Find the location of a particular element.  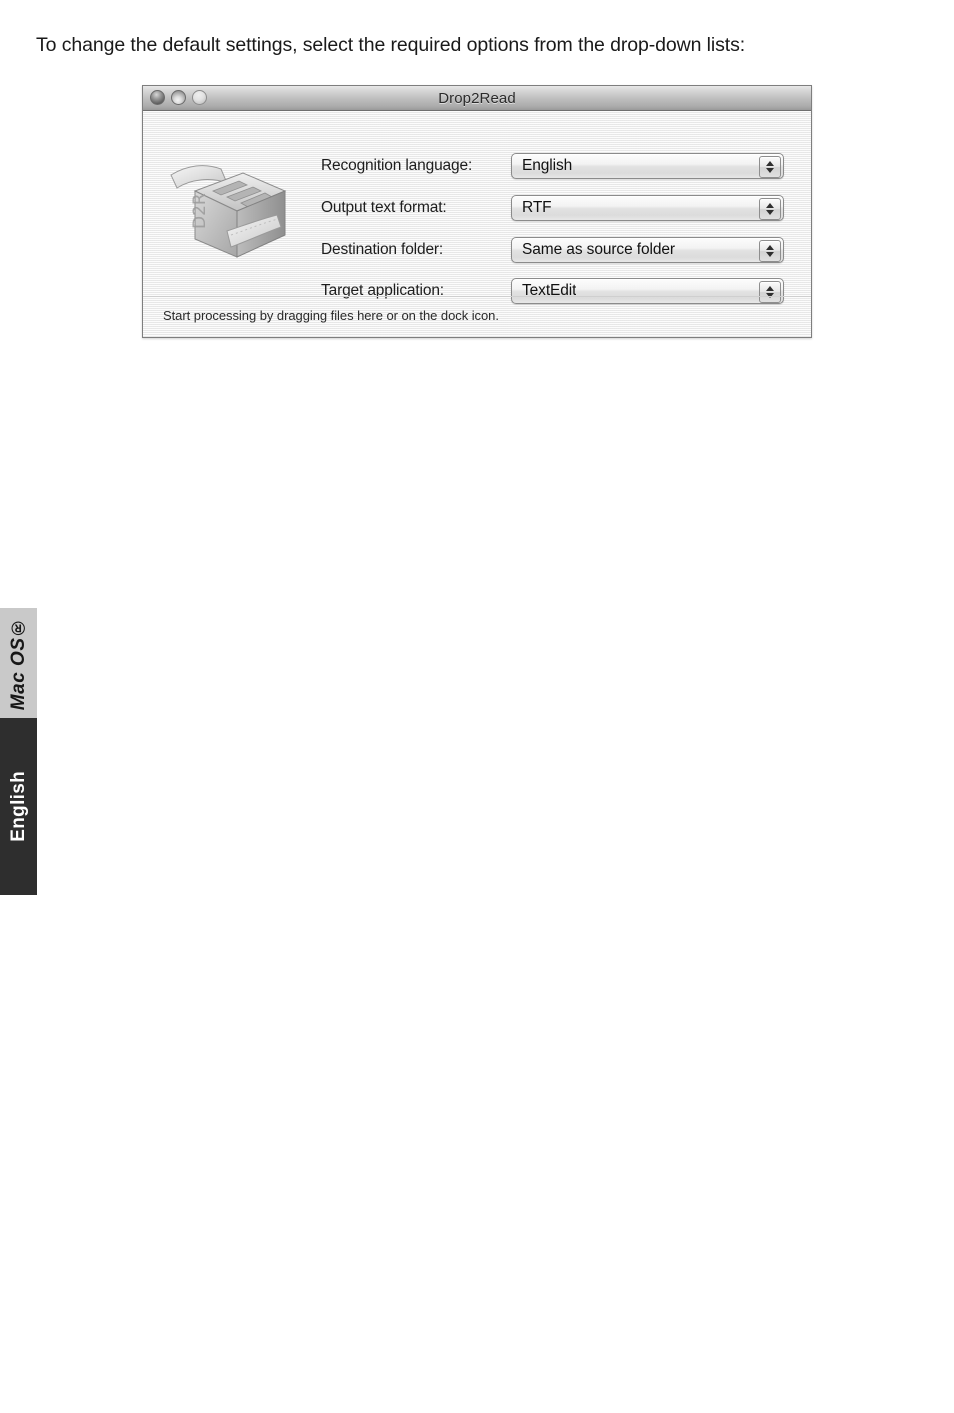

window-title: Drop2Read is located at coordinates (477, 98).